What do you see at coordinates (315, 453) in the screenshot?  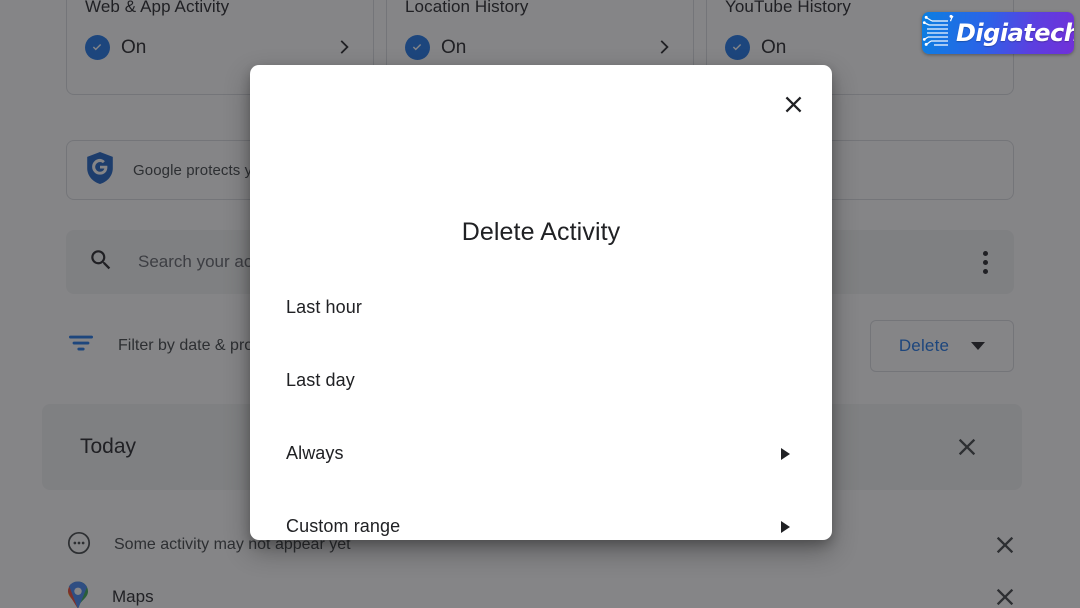 I see `menu-item-label: Always` at bounding box center [315, 453].